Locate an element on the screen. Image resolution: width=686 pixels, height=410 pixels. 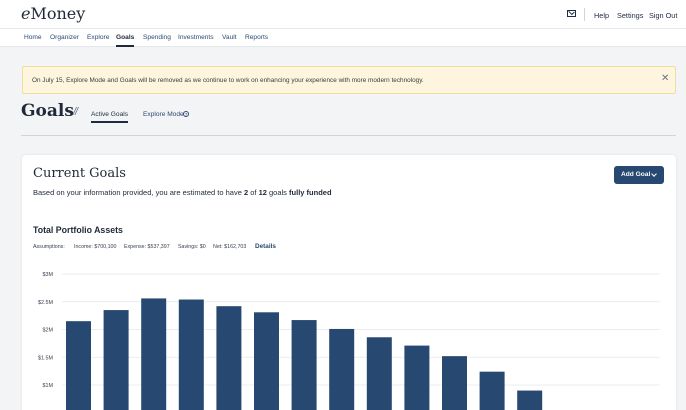
y-tick-label: $2.5M is located at coordinates (45, 303).